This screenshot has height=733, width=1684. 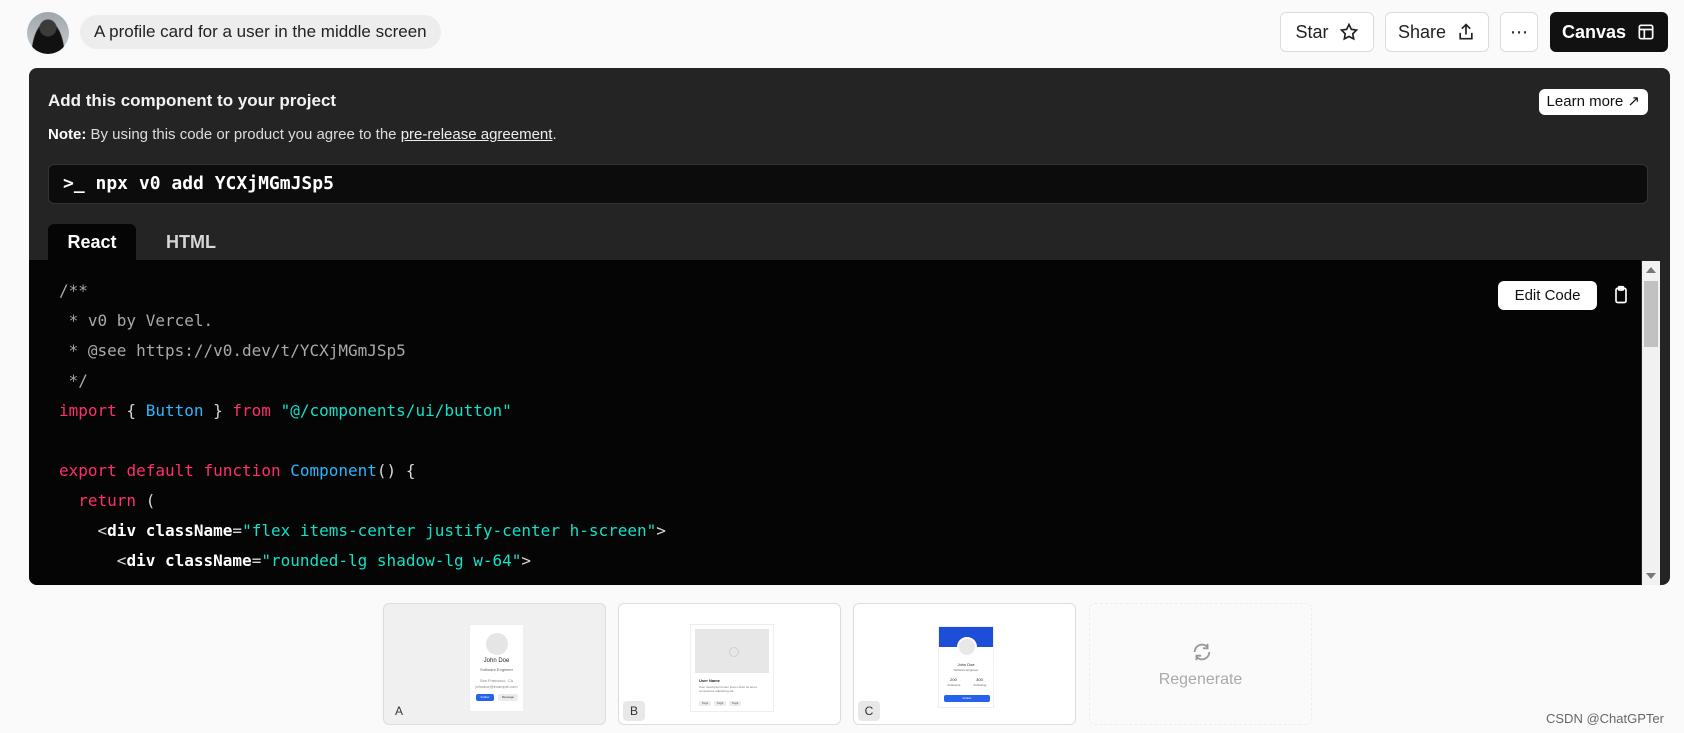 What do you see at coordinates (1547, 295) in the screenshot?
I see `edit-code-button: Edit Code` at bounding box center [1547, 295].